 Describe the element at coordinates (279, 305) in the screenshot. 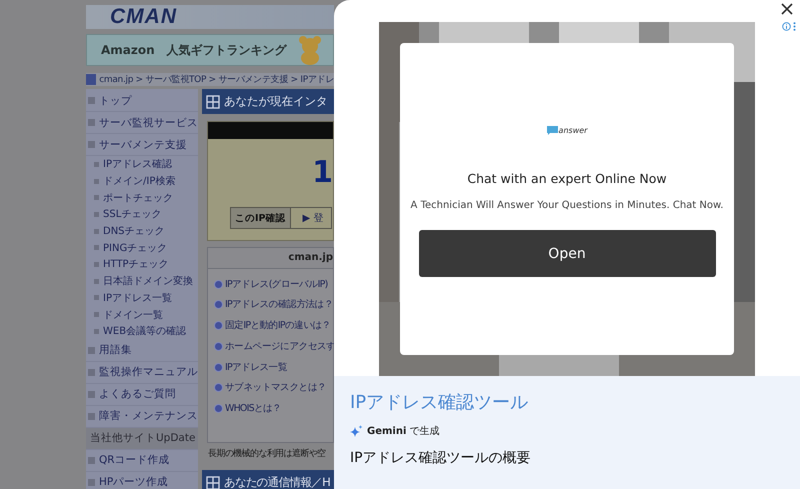

I see `faq-link: IPアドレスの確認方法は？` at that location.